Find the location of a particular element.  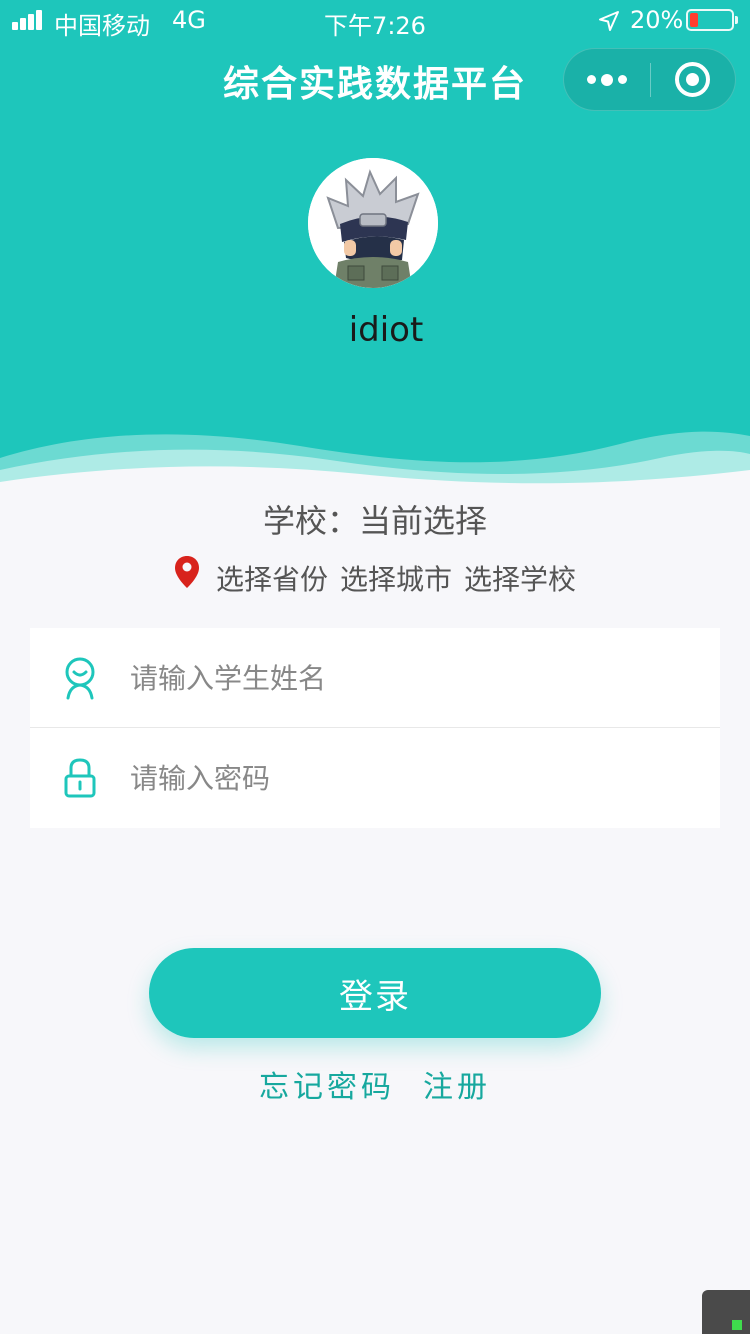

student-name-field is located at coordinates (375, 678).